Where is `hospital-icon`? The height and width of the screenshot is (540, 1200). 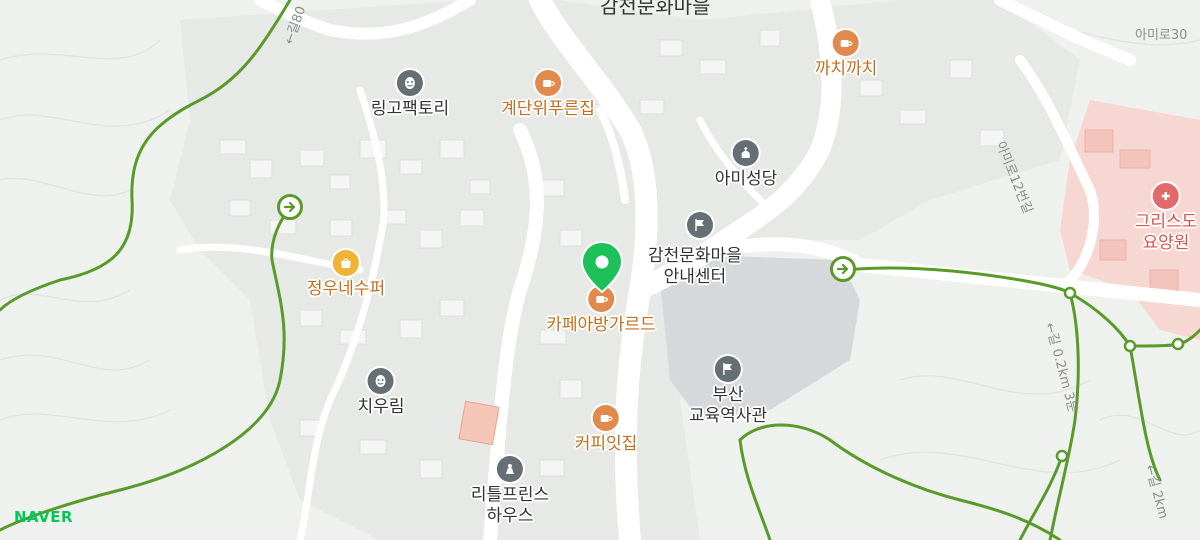 hospital-icon is located at coordinates (1166, 196).